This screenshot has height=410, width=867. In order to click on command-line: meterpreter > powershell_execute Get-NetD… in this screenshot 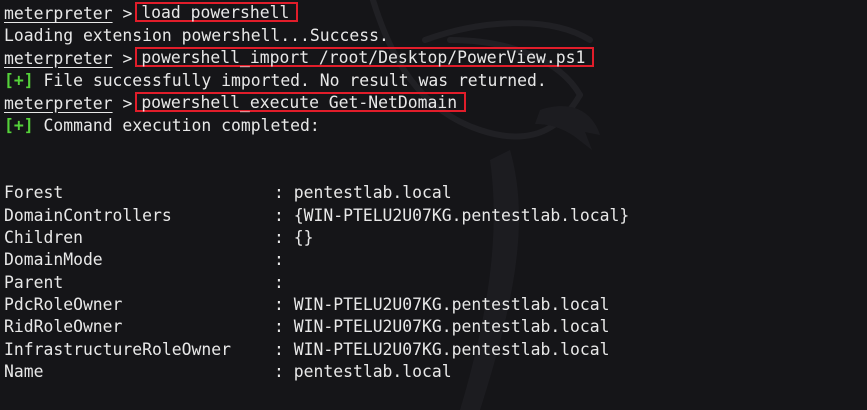, I will do `click(316, 103)`.